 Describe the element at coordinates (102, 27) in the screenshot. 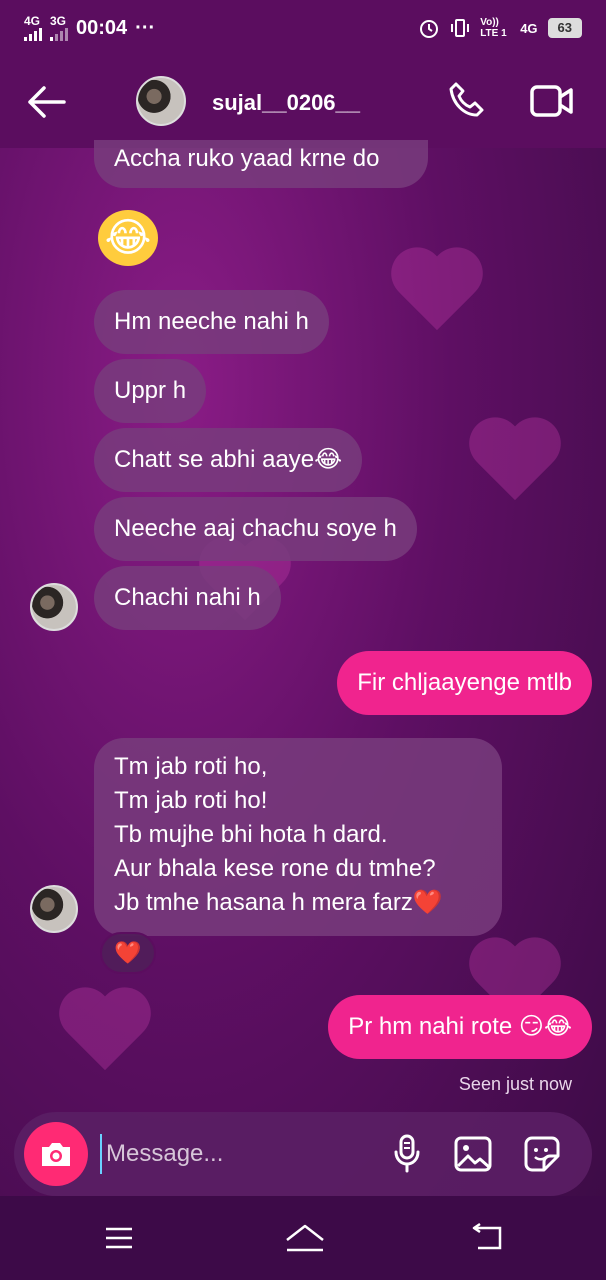

I see `clock: 00:04` at that location.